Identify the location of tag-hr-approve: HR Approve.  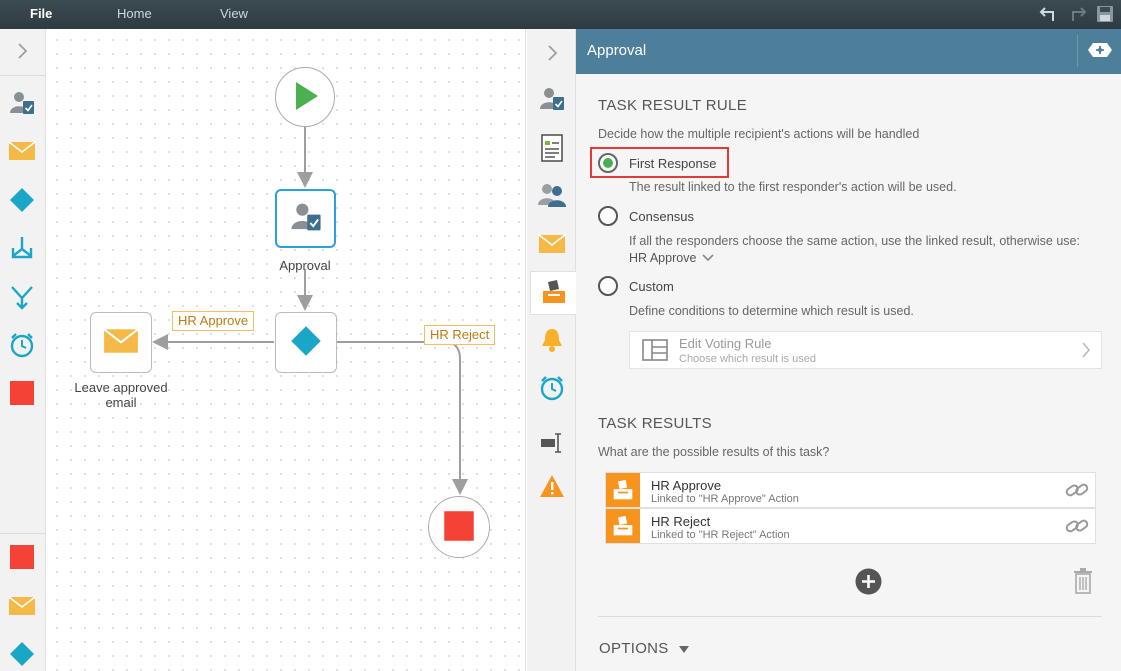
(213, 321).